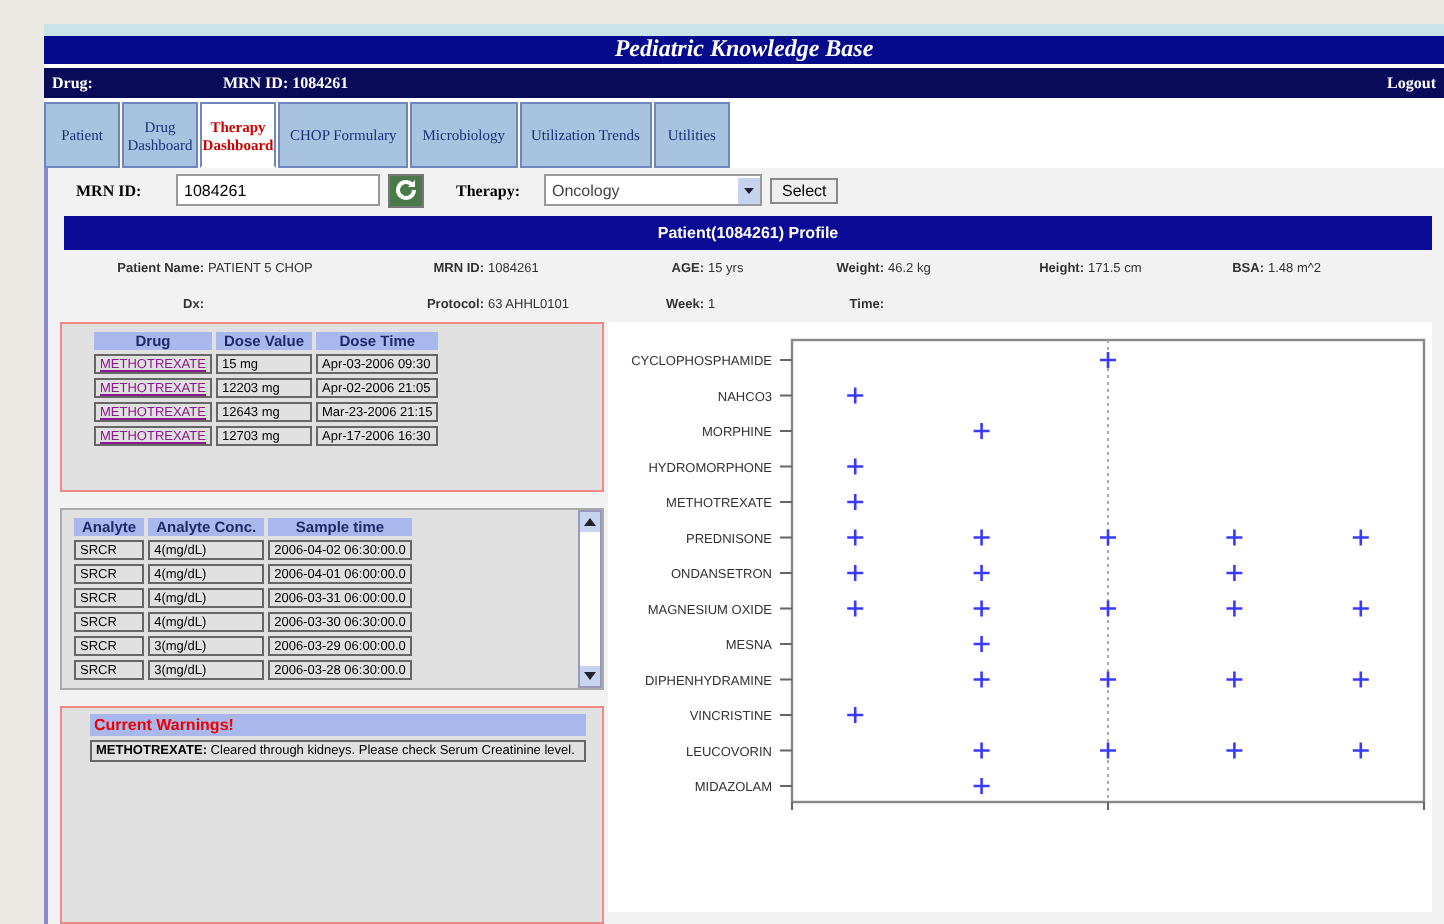 The height and width of the screenshot is (924, 1444). I want to click on scrollbar, so click(590, 599).